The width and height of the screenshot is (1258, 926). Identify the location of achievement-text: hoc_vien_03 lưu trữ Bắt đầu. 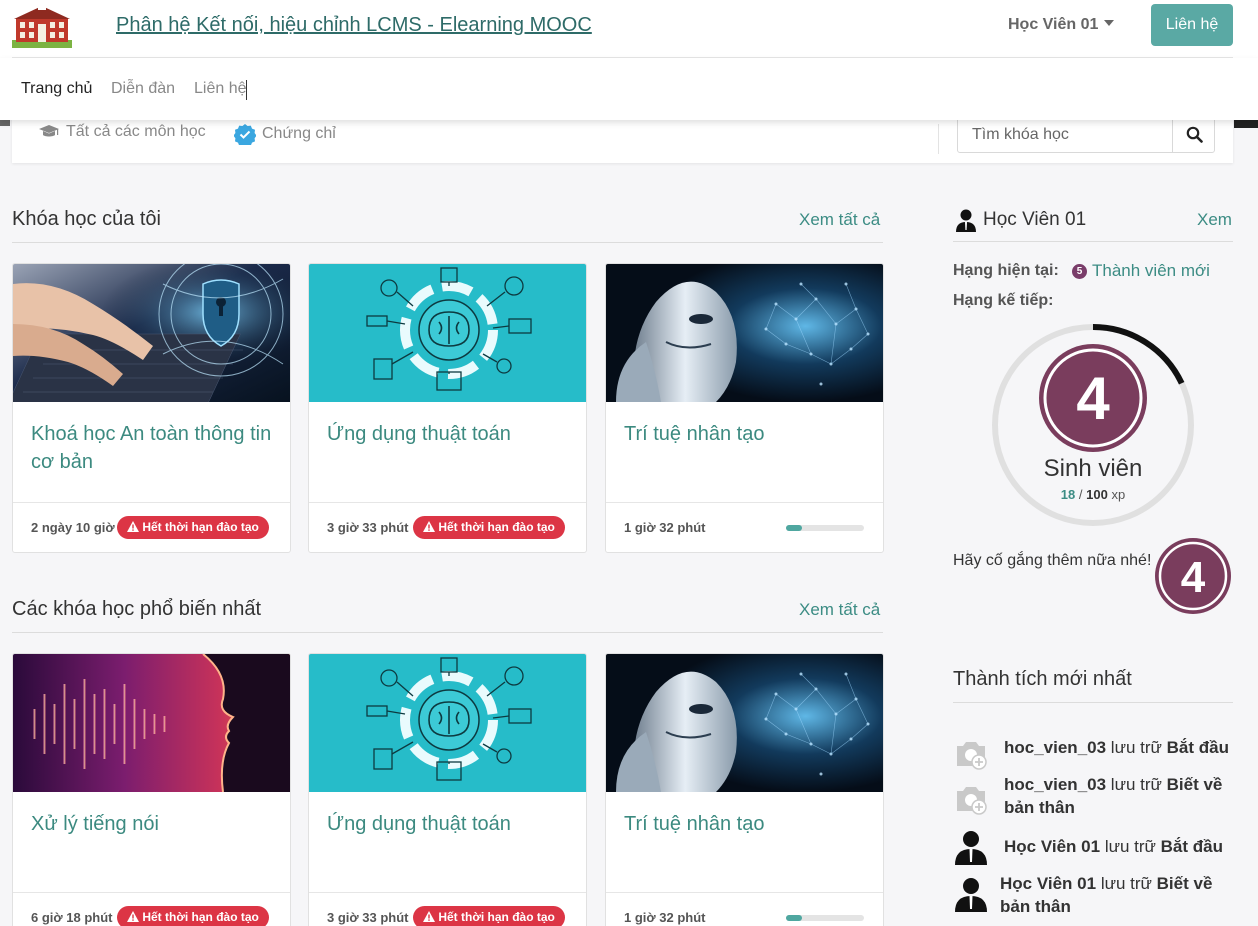
(1116, 747).